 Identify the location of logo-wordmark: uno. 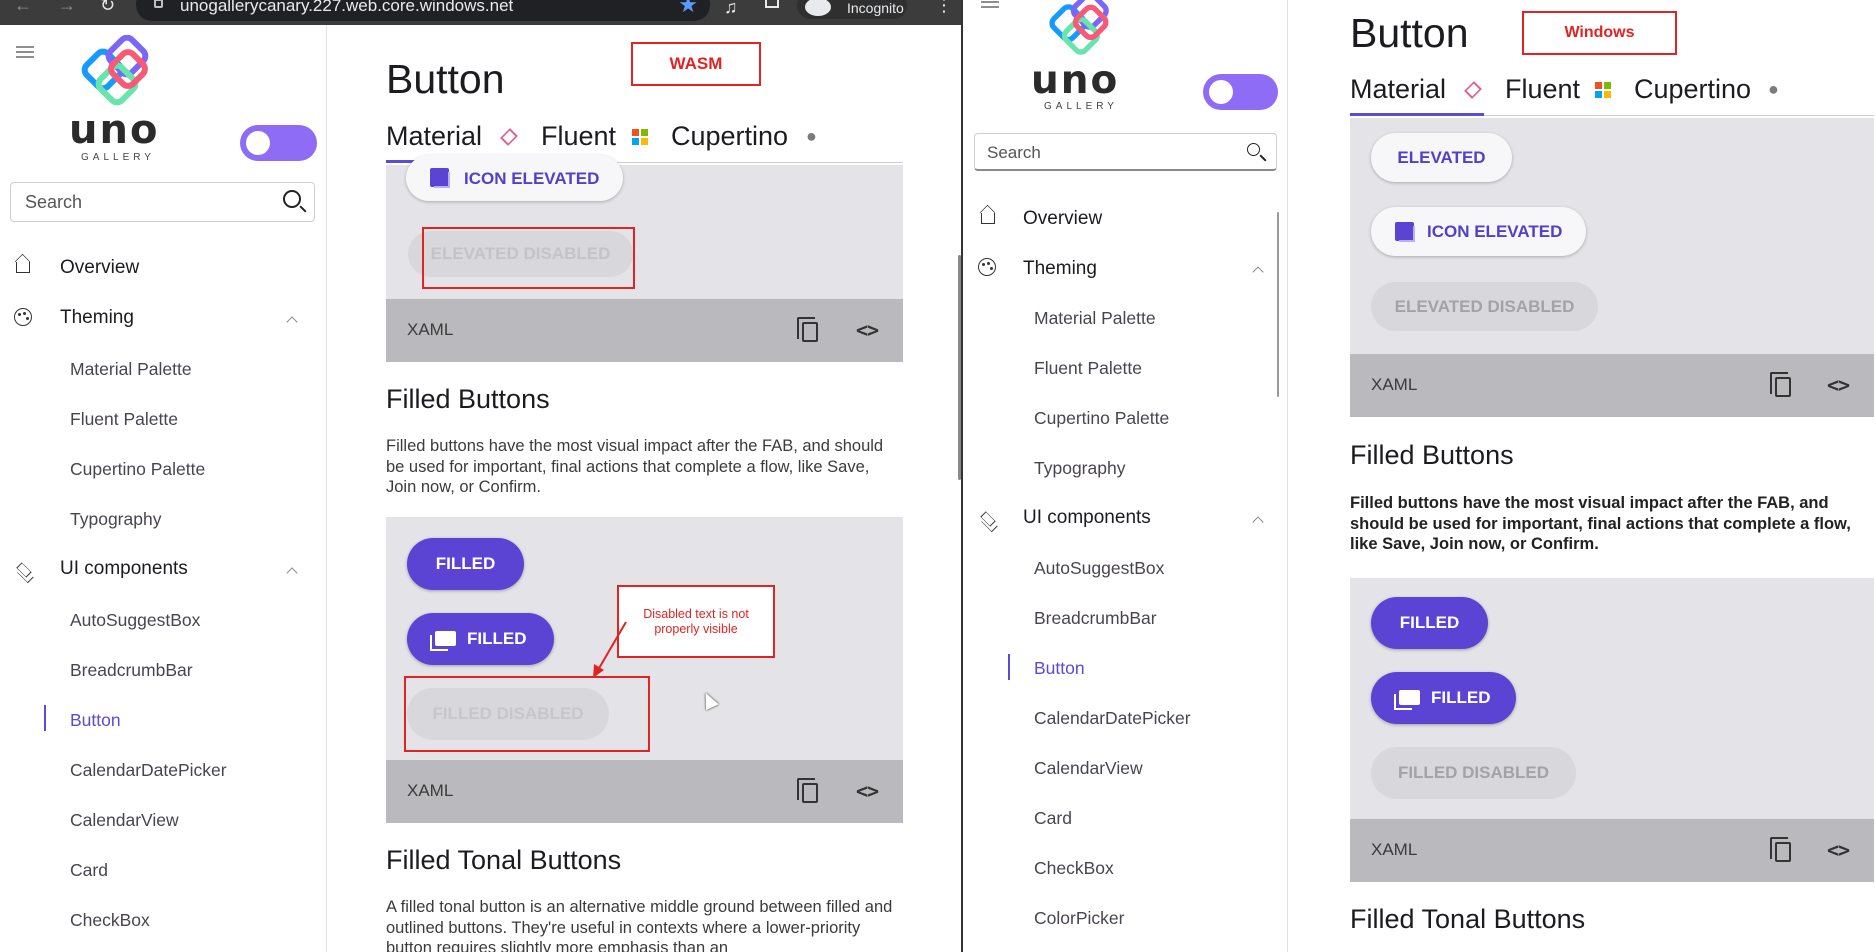
(1075, 80).